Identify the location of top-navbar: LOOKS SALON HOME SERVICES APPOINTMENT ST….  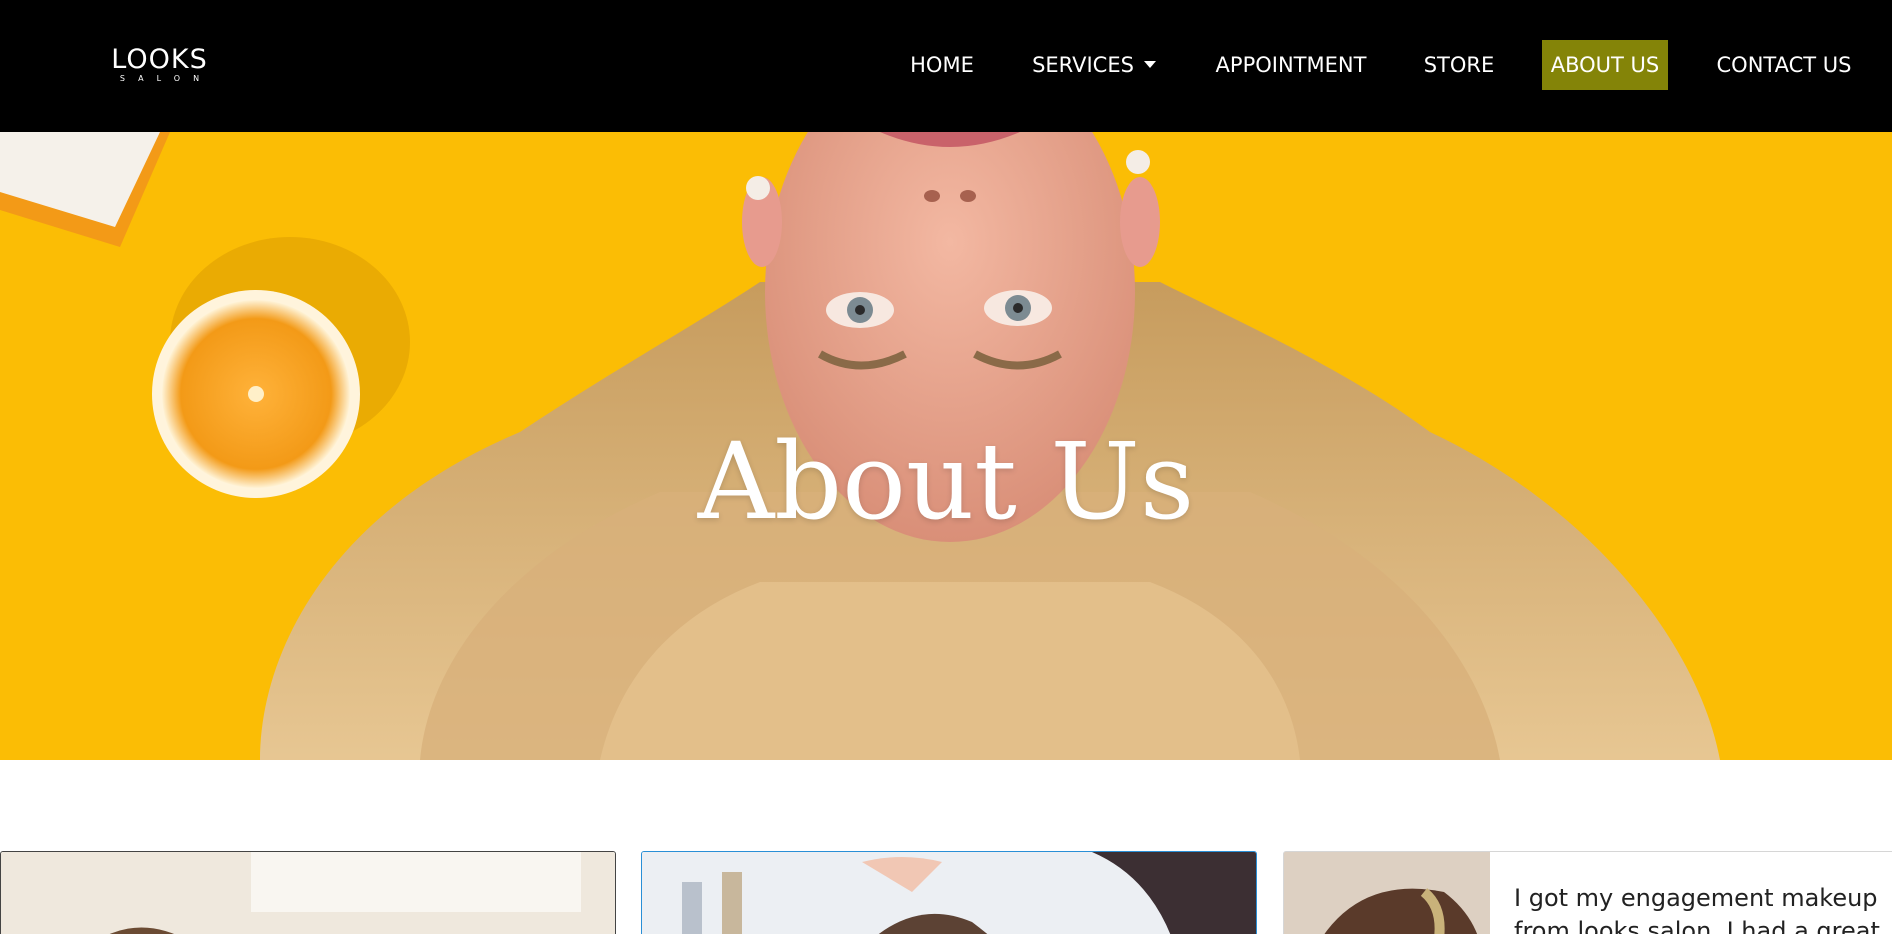
(946, 66).